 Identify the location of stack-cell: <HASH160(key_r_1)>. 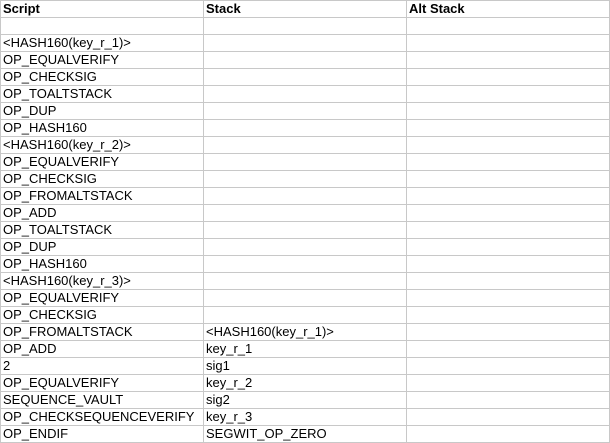
(305, 332).